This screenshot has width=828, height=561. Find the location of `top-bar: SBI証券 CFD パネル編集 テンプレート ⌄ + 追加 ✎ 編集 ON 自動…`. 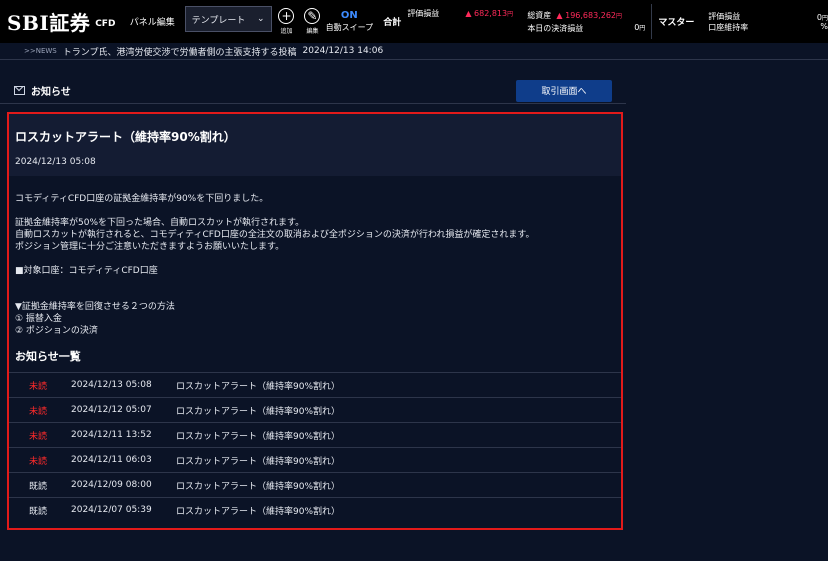

top-bar: SBI証券 CFD パネル編集 テンプレート ⌄ + 追加 ✎ 編集 ON 自動… is located at coordinates (414, 21).